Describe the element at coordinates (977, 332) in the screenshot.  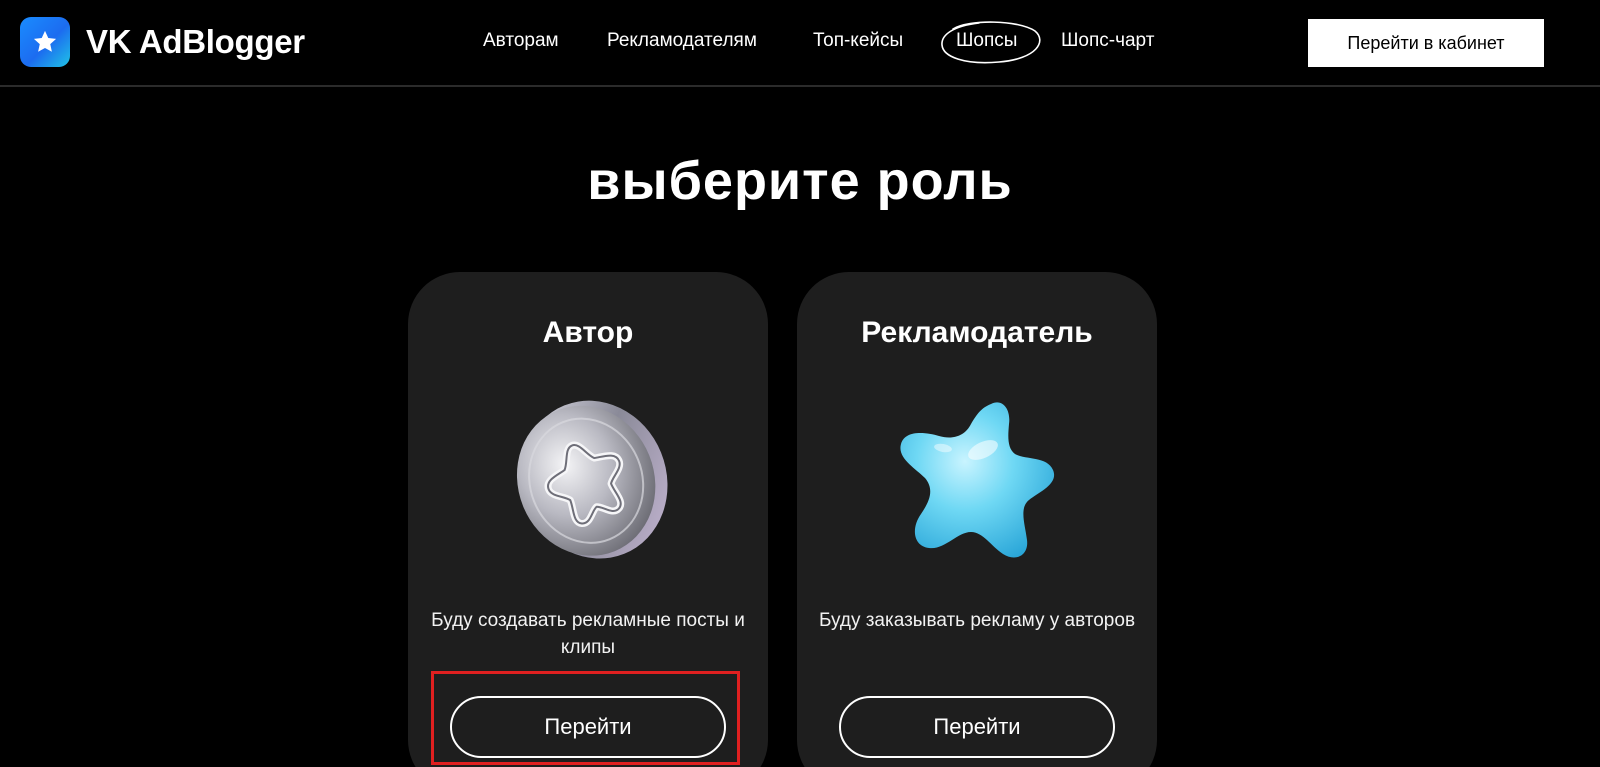
I see `card-title: Рекламодатель` at that location.